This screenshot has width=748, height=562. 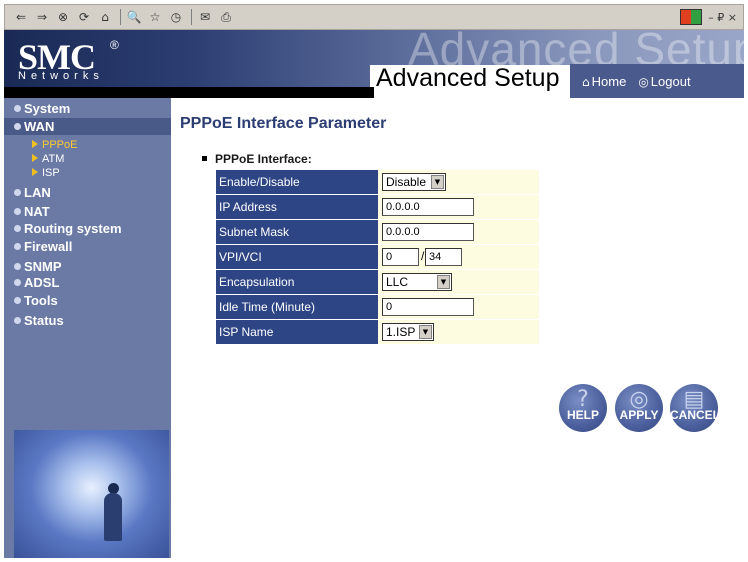 I want to click on header-nav: ⌂ Home ◎ Logout, so click(x=657, y=81).